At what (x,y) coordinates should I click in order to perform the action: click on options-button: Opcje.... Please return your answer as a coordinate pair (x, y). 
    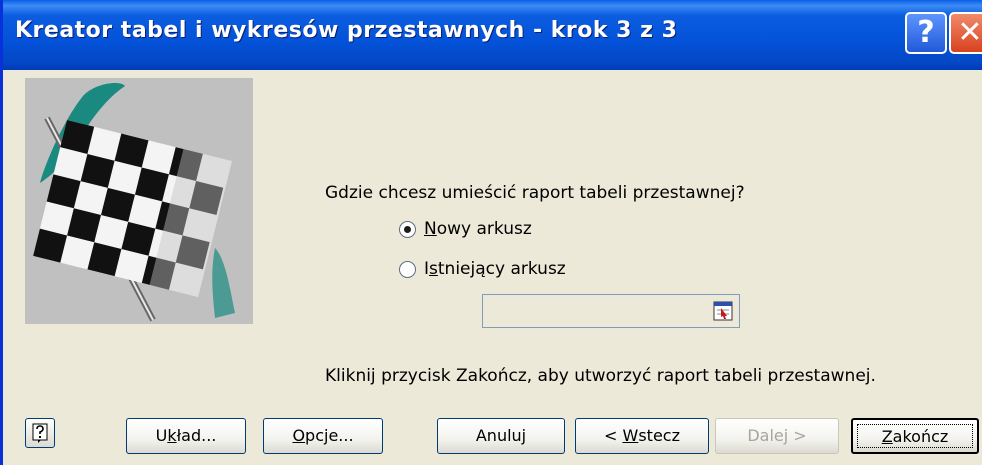
    Looking at the image, I should click on (323, 436).